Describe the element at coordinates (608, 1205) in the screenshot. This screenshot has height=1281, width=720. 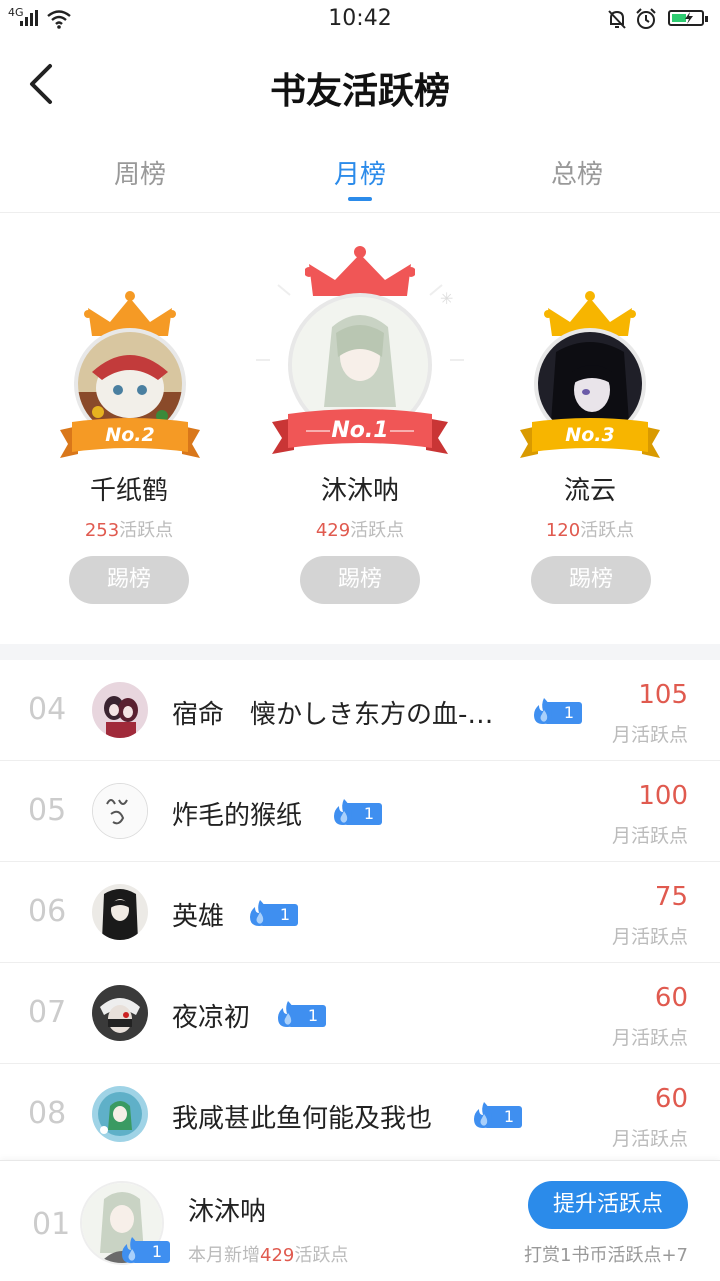
I see `boost-activity-button: 提升活跃点` at that location.